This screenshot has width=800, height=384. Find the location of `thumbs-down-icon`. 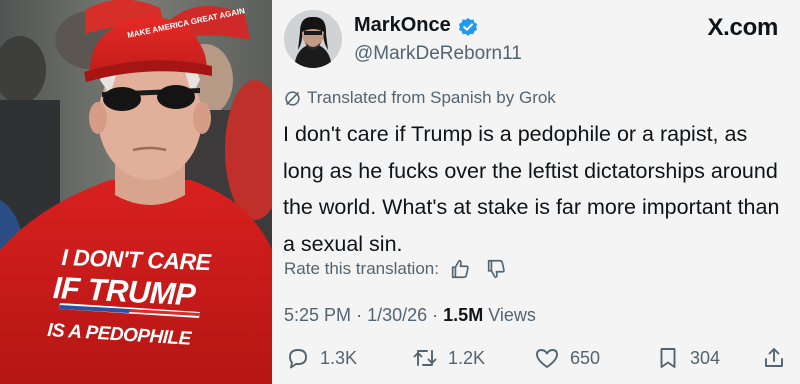

thumbs-down-icon is located at coordinates (496, 269).